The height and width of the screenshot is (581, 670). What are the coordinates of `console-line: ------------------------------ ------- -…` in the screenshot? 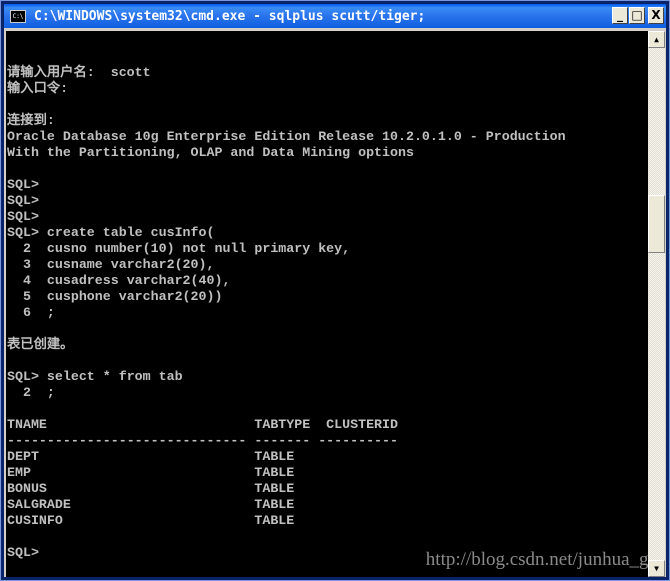 It's located at (202, 440).